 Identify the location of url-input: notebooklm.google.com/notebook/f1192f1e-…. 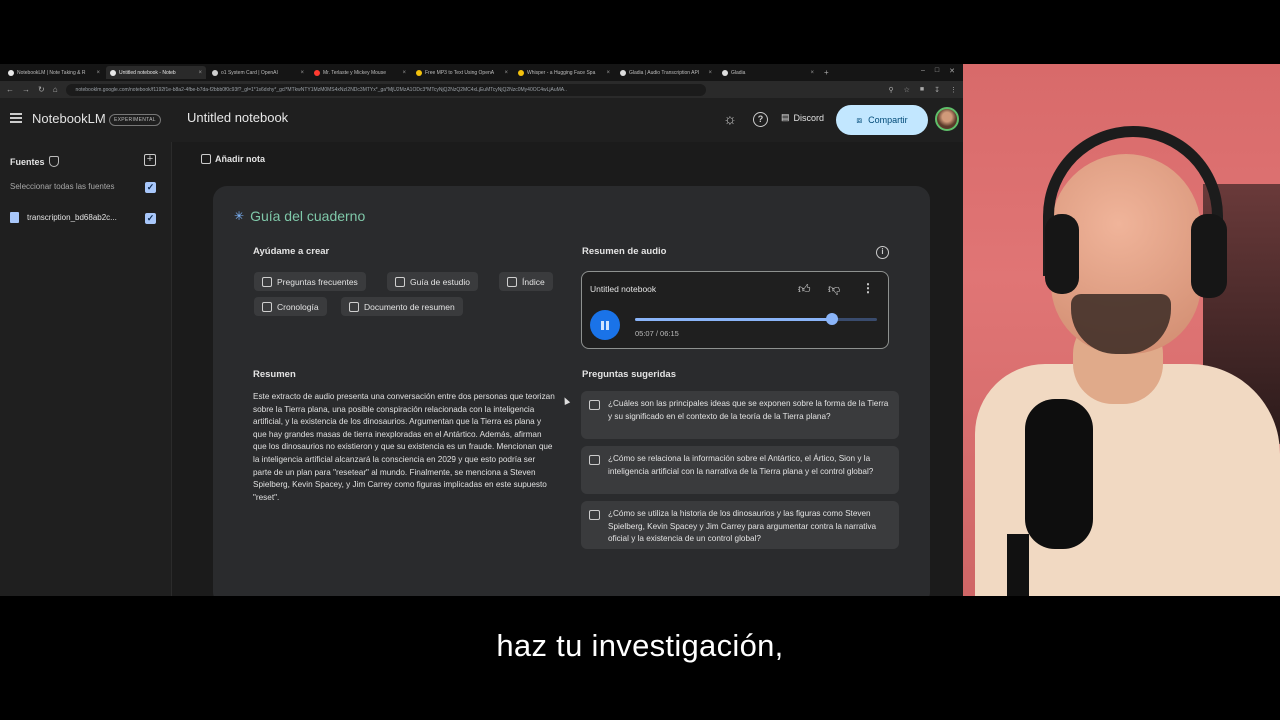
(385, 89).